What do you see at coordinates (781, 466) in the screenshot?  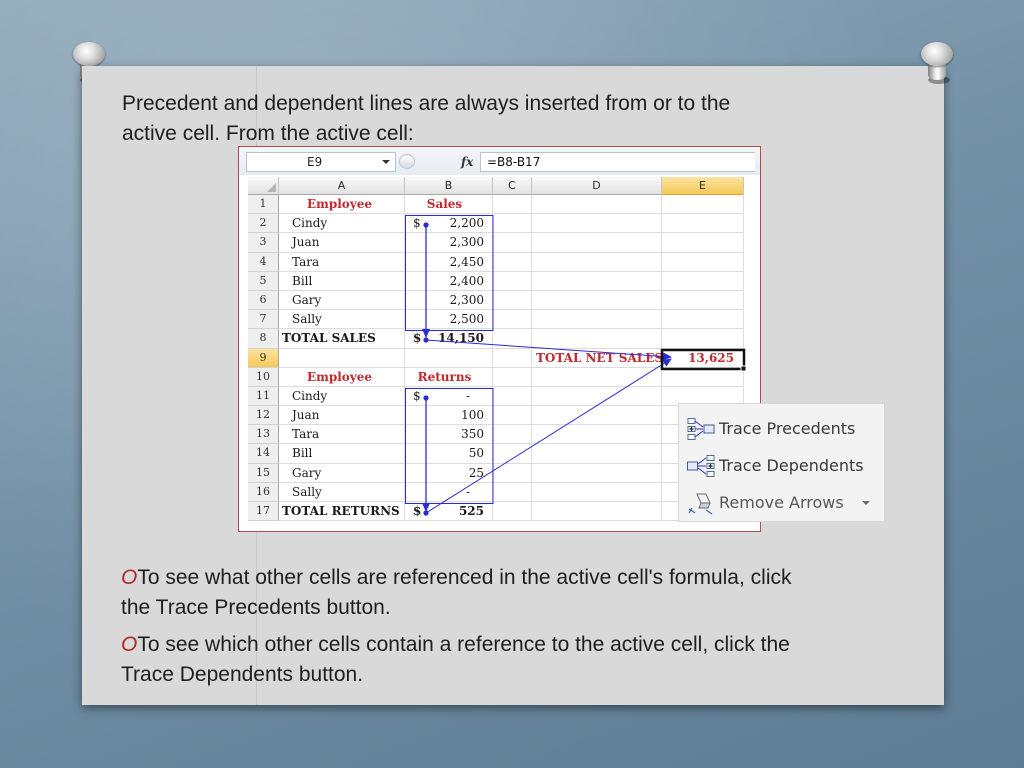 I see `trace-dependents-button: Trace Dependents` at bounding box center [781, 466].